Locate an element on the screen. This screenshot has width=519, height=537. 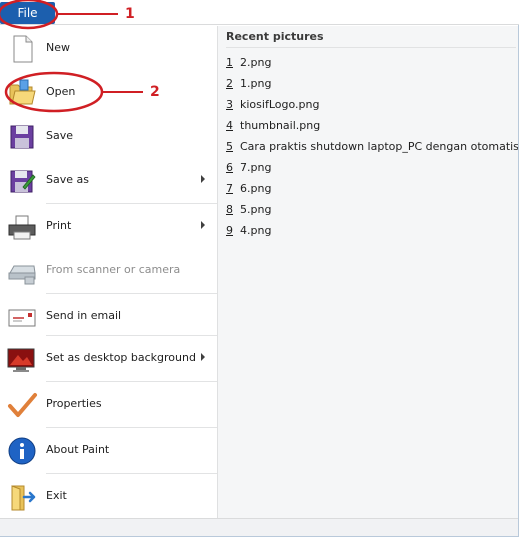
annotation-overlay is located at coordinates (71, 56).